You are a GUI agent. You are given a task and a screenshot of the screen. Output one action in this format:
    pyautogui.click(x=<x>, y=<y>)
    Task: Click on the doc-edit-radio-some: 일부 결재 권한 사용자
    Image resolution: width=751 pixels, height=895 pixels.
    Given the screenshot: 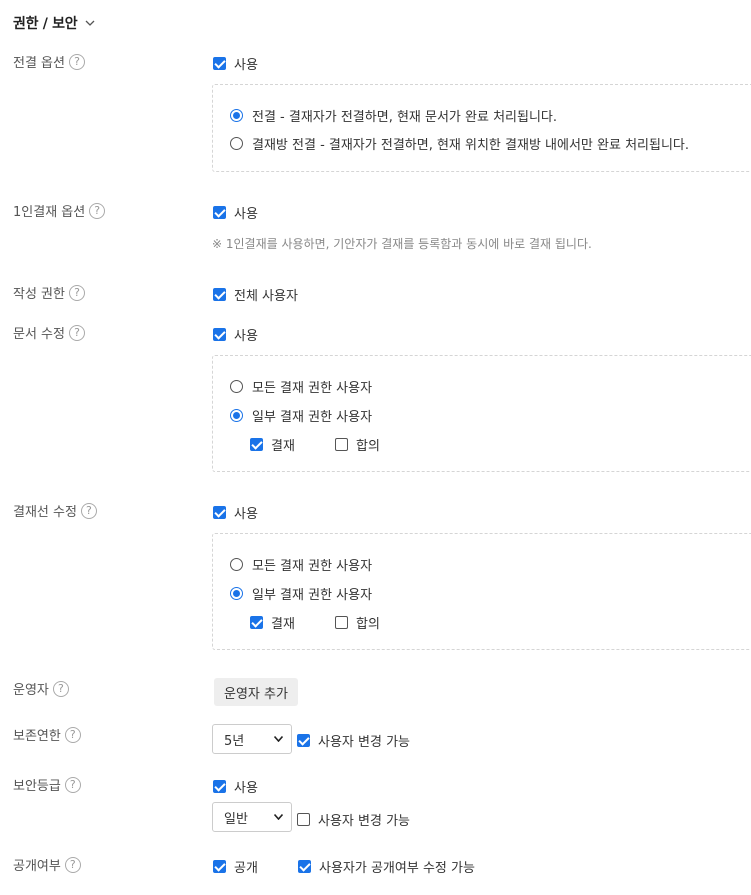 What is the action you would take?
    pyautogui.click(x=301, y=415)
    